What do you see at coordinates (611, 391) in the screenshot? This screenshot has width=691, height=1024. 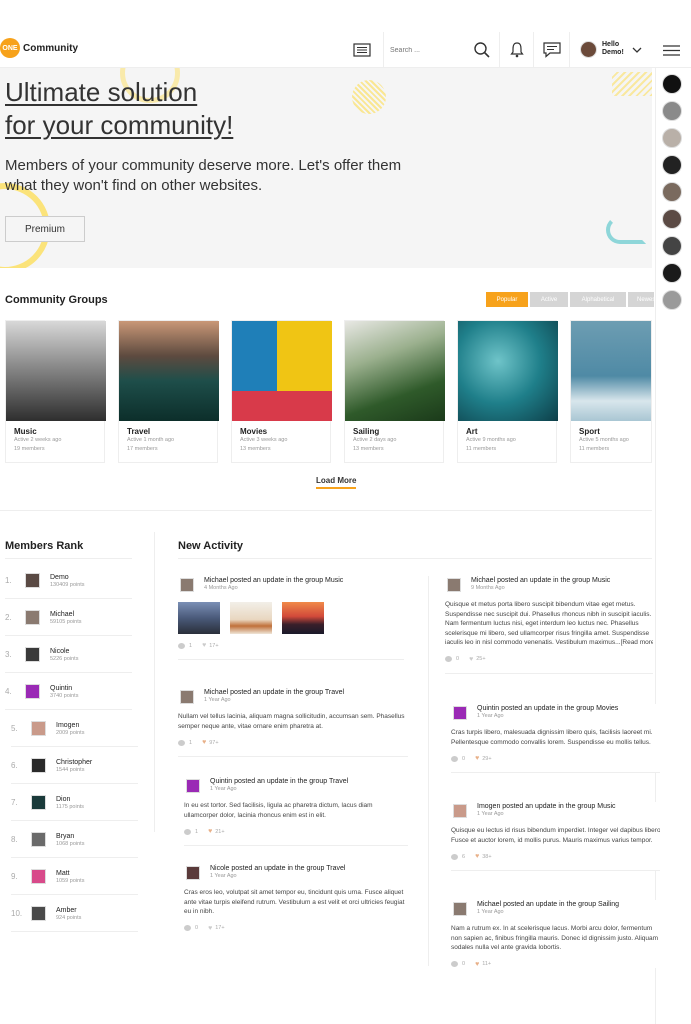 I see `group-card-sport: Sport Active 5 months ago 11 members` at bounding box center [611, 391].